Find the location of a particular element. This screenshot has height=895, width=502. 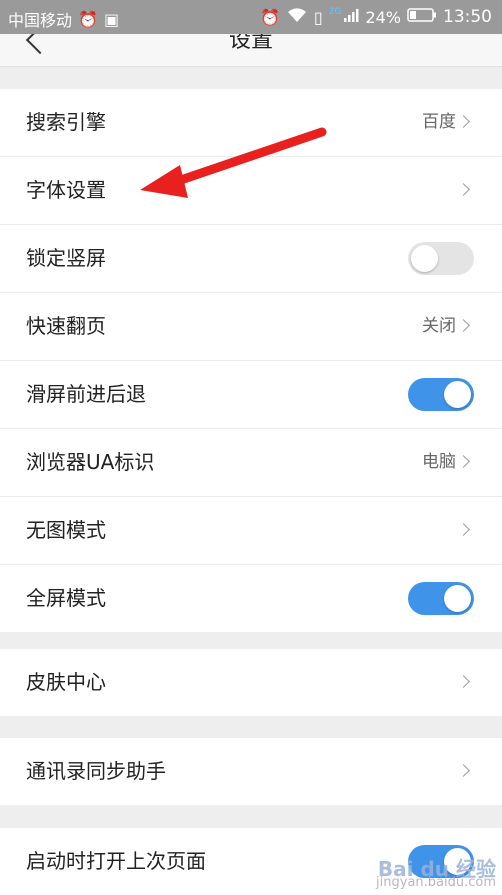

row-value: 百度 is located at coordinates (439, 122).